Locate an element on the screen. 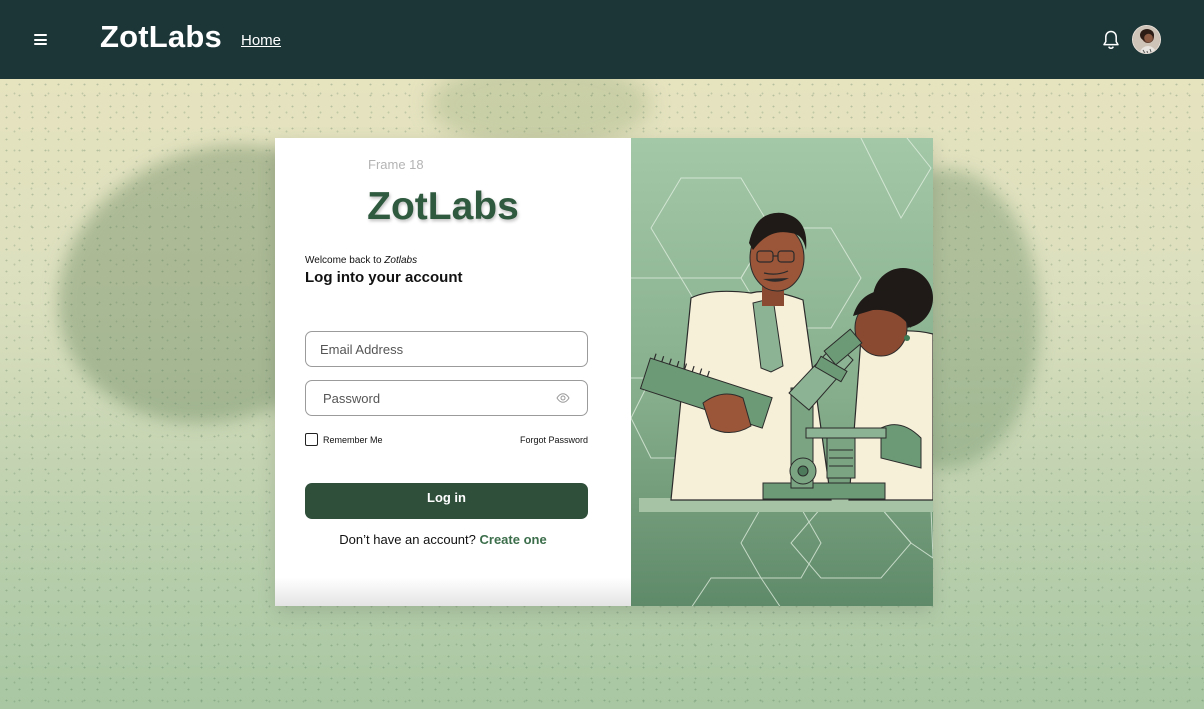  password-field is located at coordinates (446, 398).